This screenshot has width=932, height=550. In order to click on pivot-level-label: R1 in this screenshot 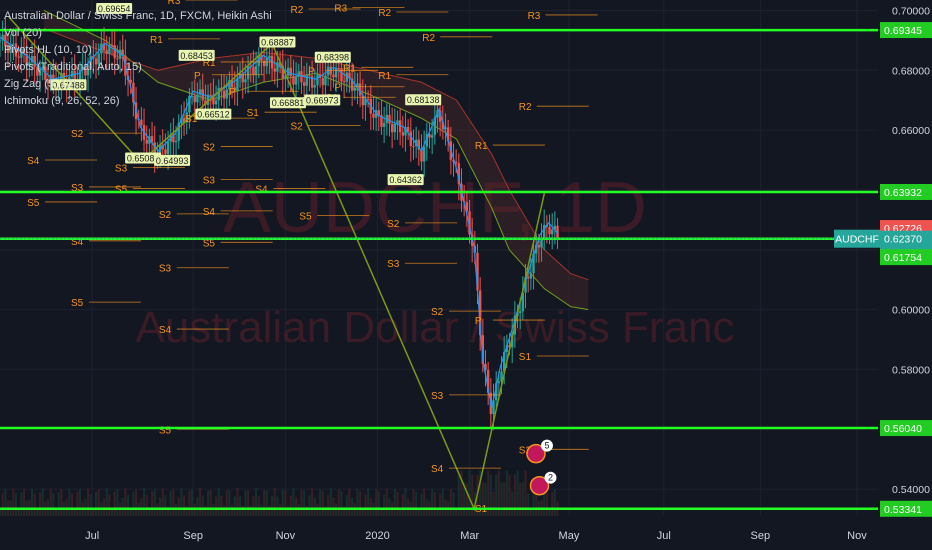, I will do `click(349, 68)`.